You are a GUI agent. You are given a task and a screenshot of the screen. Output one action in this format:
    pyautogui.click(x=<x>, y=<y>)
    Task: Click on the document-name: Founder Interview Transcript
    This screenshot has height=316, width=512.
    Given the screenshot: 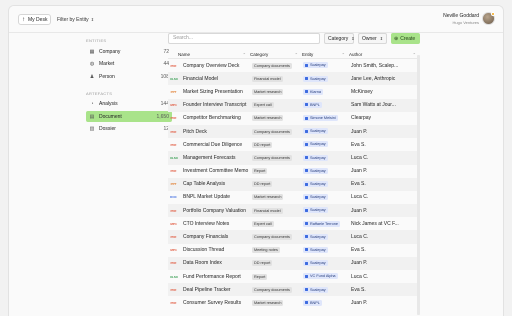 What is the action you would take?
    pyautogui.click(x=214, y=105)
    